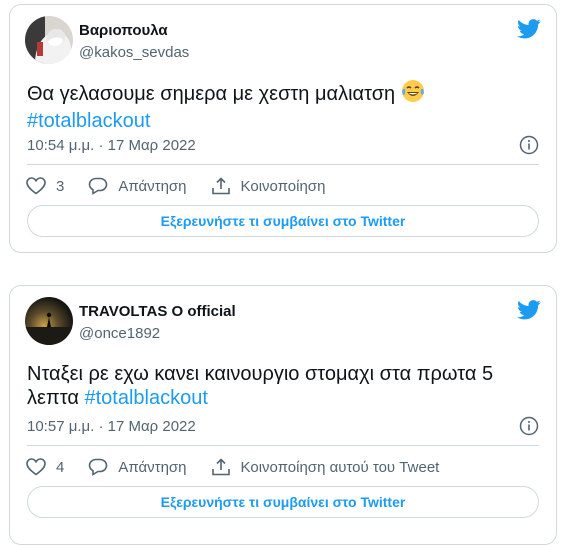 The image size is (563, 545). I want to click on user-handle: @kakos_sevdas, so click(134, 52).